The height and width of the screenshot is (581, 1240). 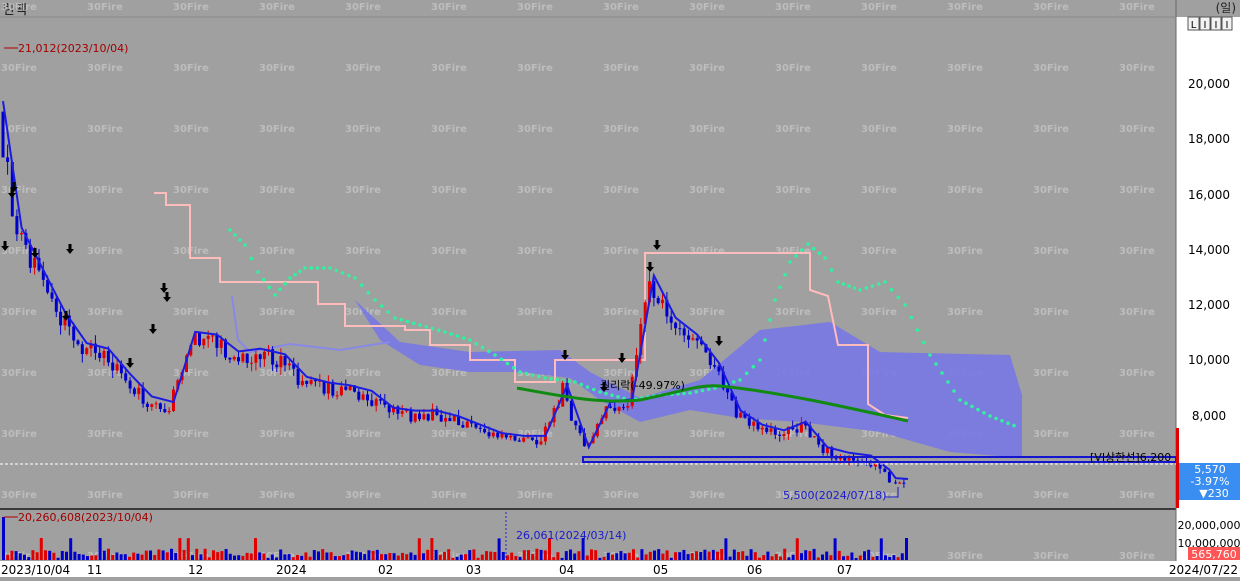 What do you see at coordinates (1177, 468) in the screenshot?
I see `current-bar-indicator` at bounding box center [1177, 468].